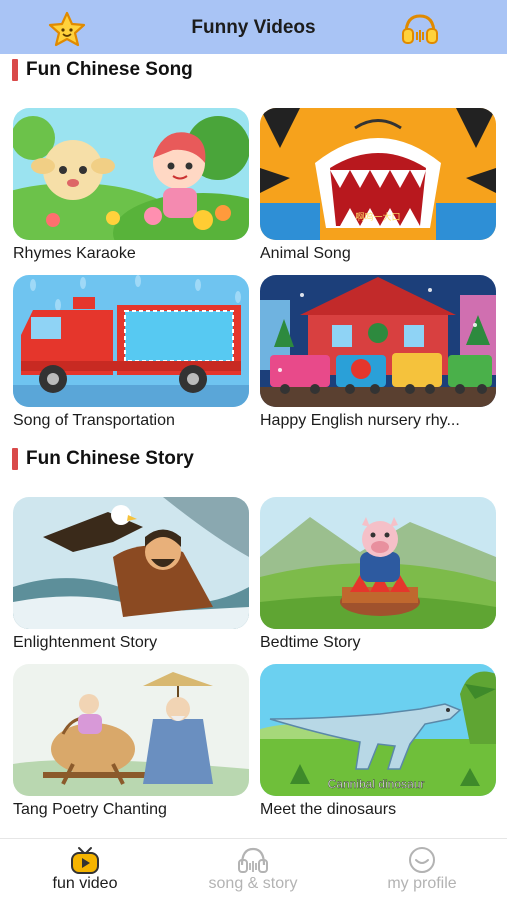 Image resolution: width=507 pixels, height=900 pixels. Describe the element at coordinates (305, 253) in the screenshot. I see `video-title: Animal Song` at that location.